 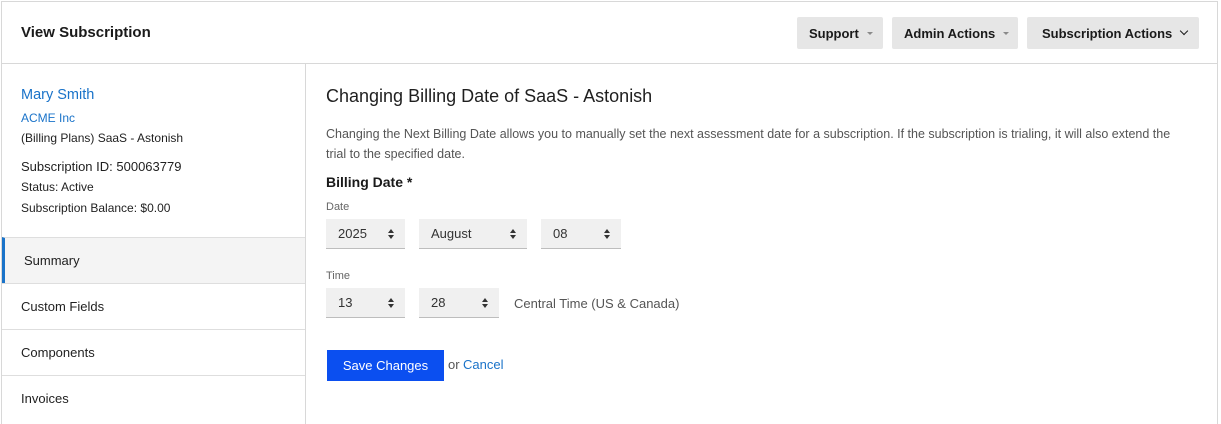 I want to click on admin-actions-button-label: Admin Actions, so click(x=950, y=33).